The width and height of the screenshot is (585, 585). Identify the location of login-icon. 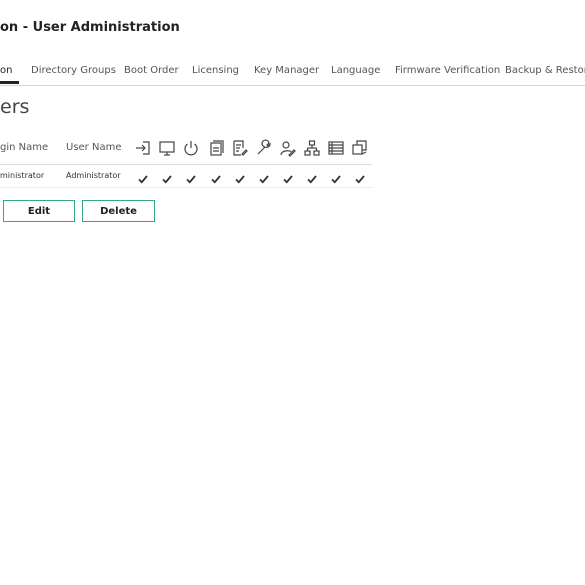
(143, 148).